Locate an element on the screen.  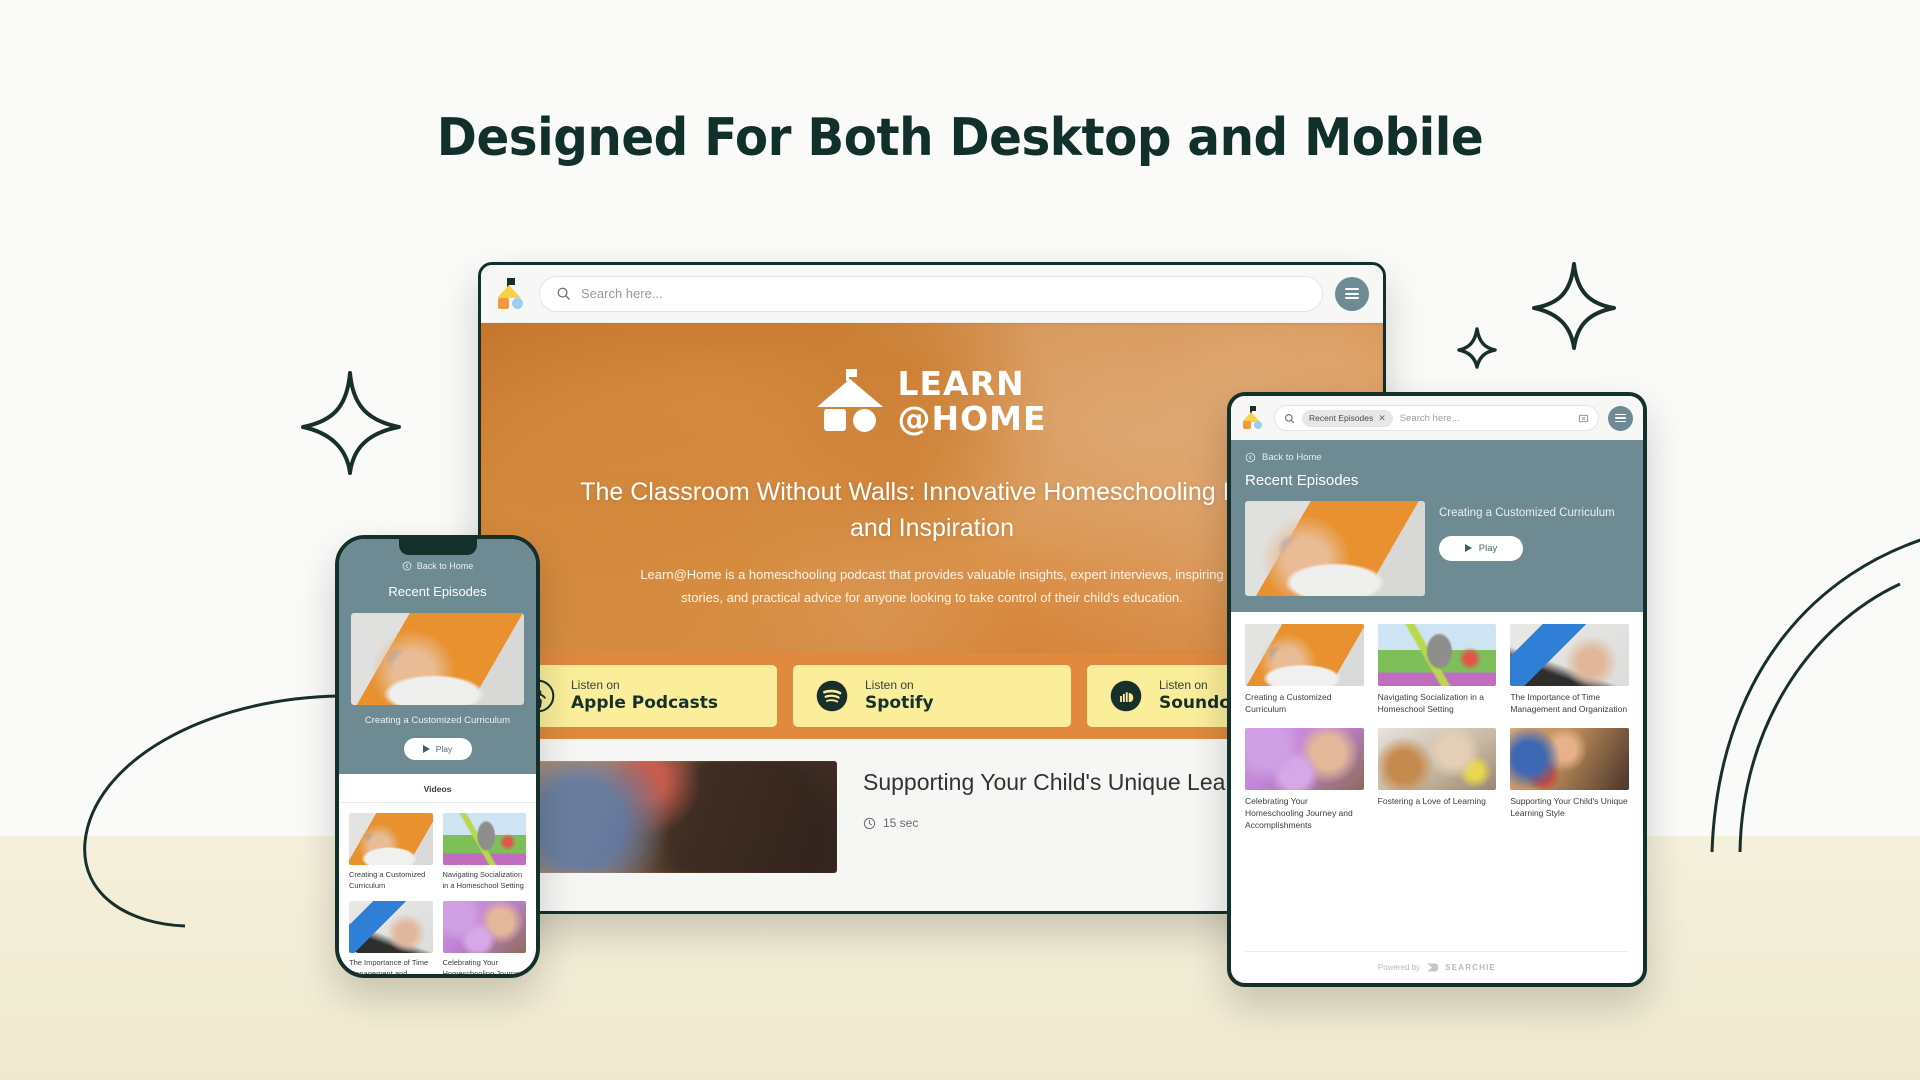
featured-episode-thumbnail is located at coordinates (672, 817).